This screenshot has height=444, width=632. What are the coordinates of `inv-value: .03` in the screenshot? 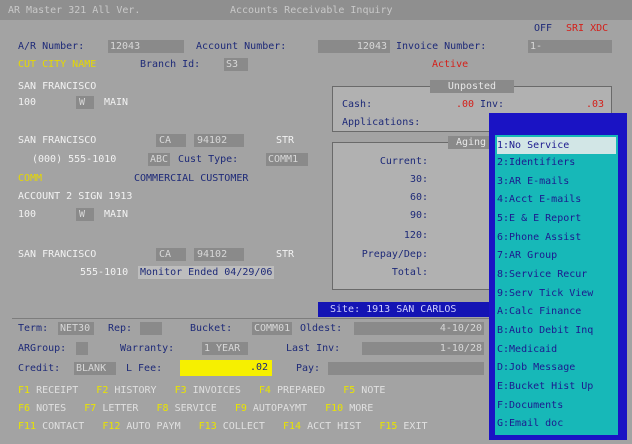 It's located at (594, 104).